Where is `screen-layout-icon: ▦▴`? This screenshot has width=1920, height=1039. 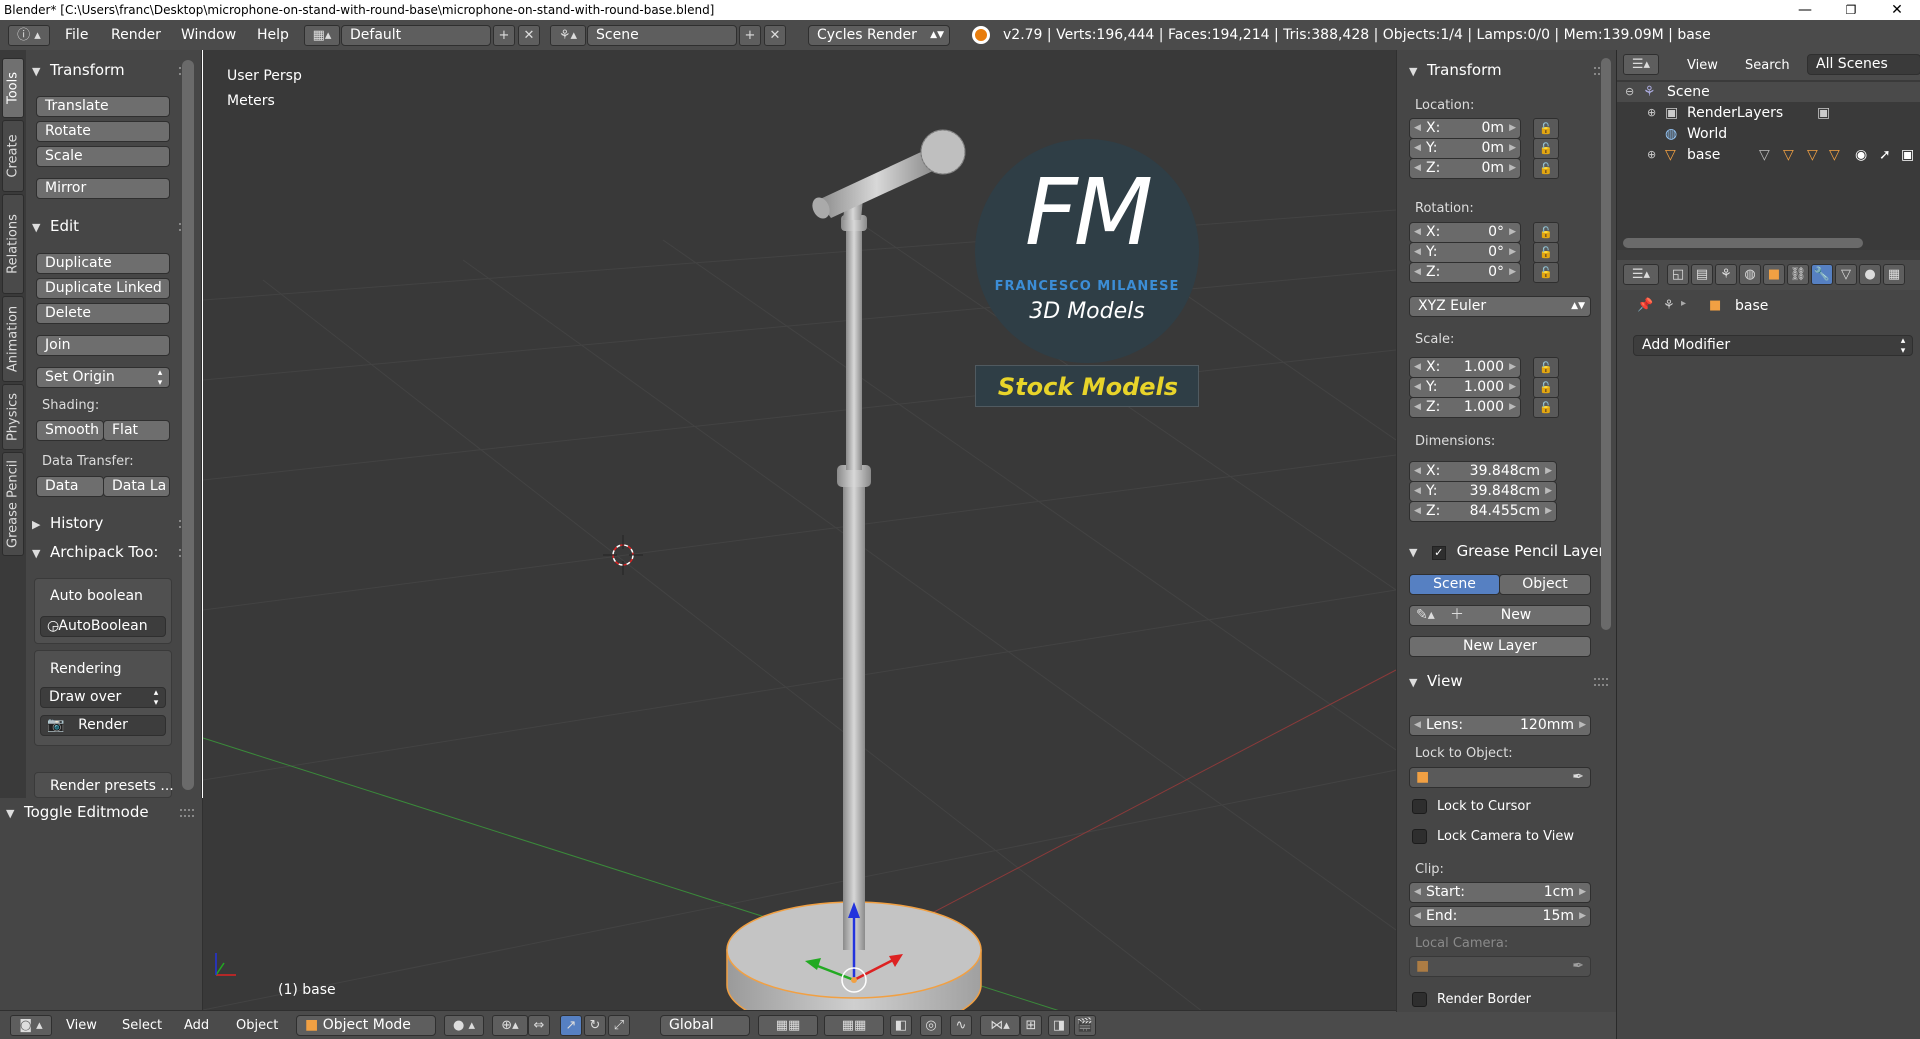 screen-layout-icon: ▦▴ is located at coordinates (322, 35).